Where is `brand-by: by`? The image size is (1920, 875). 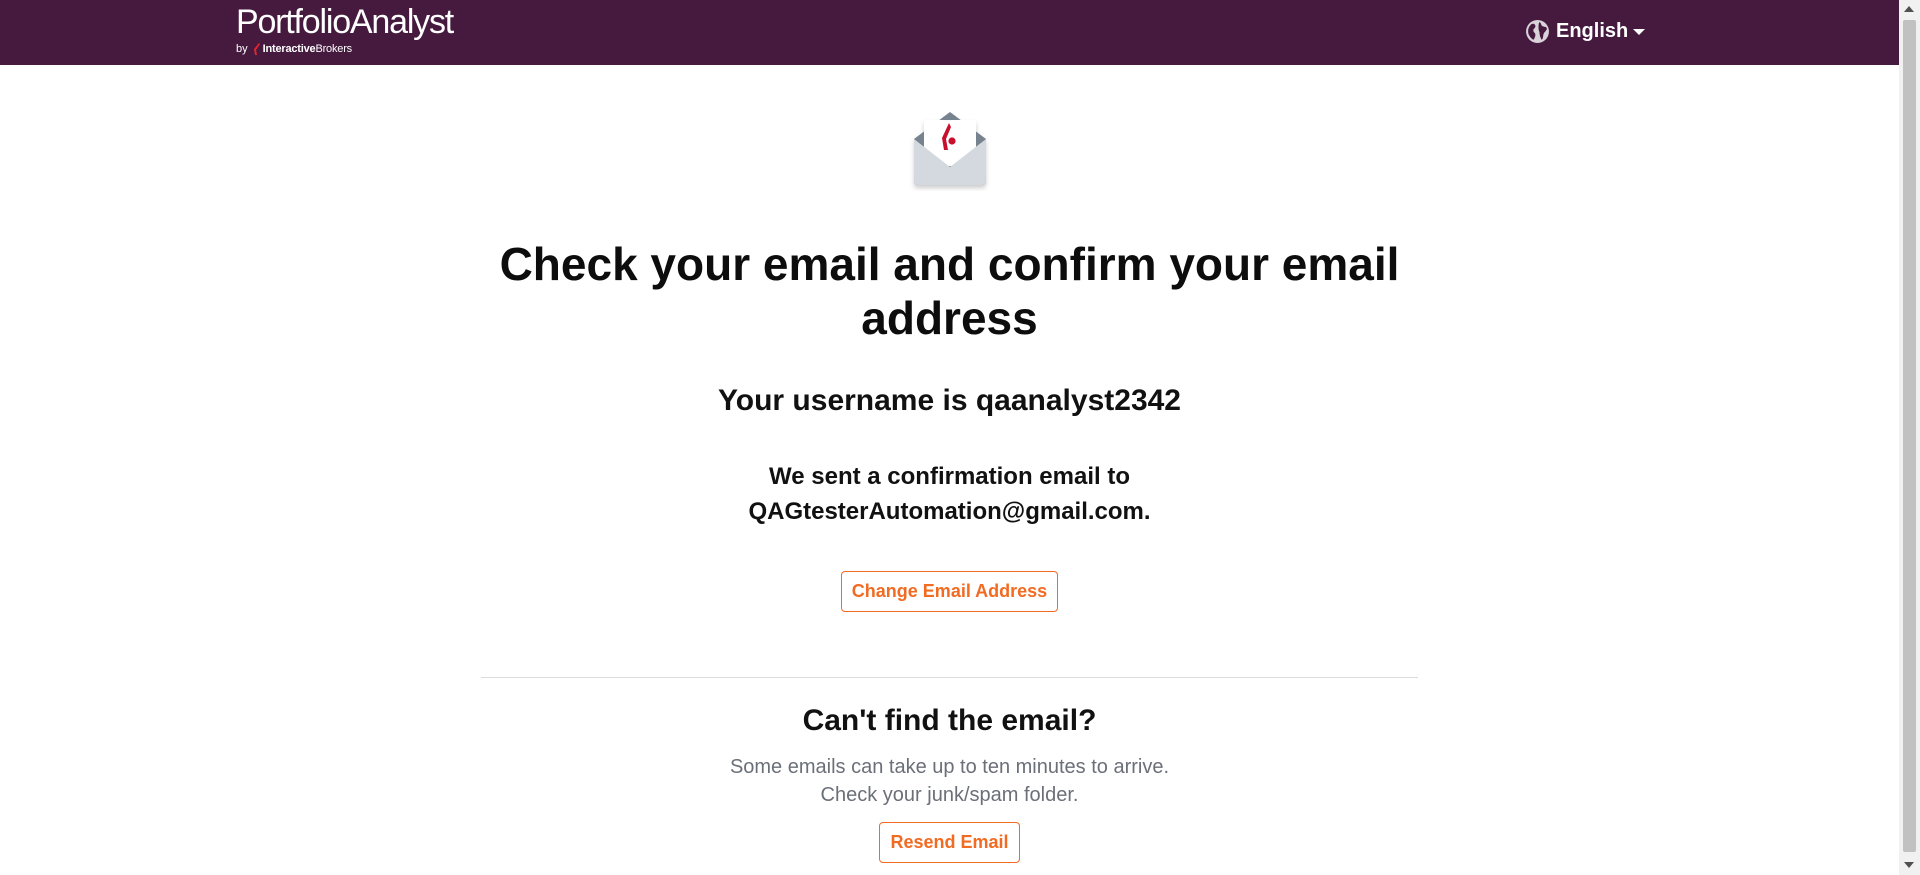
brand-by: by is located at coordinates (242, 49).